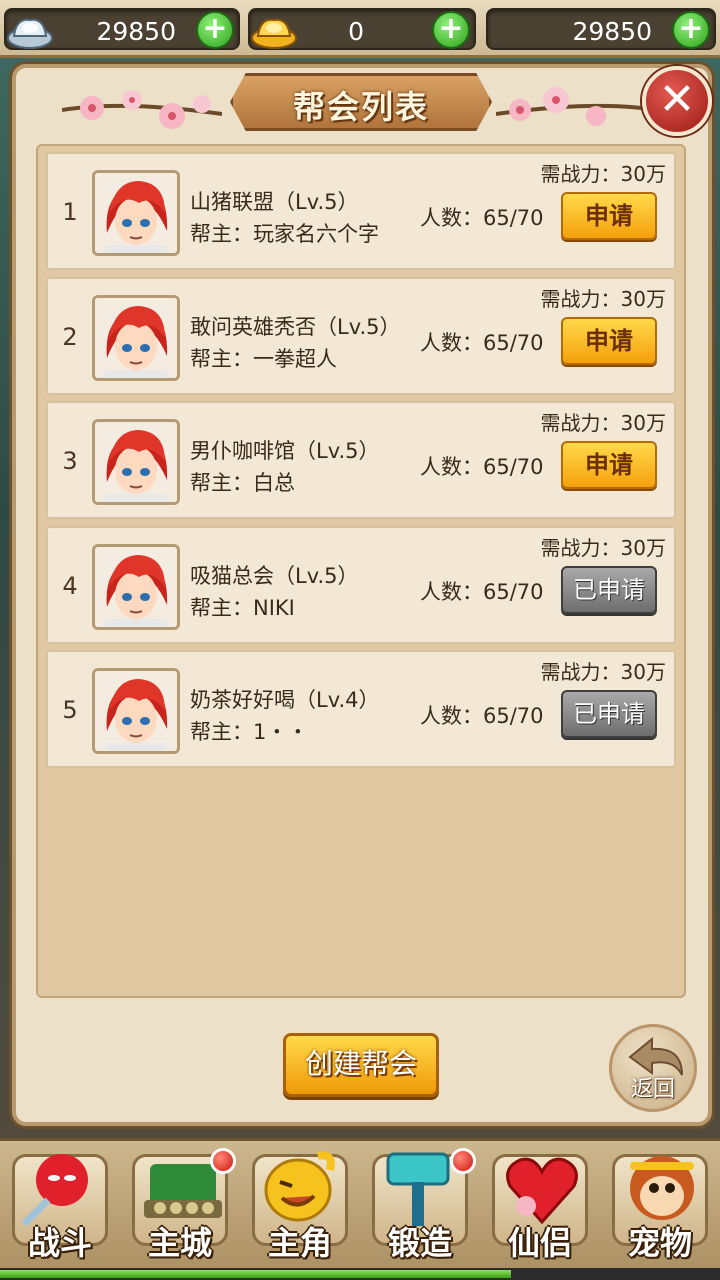  I want to click on gold-ingot-icon, so click(274, 33).